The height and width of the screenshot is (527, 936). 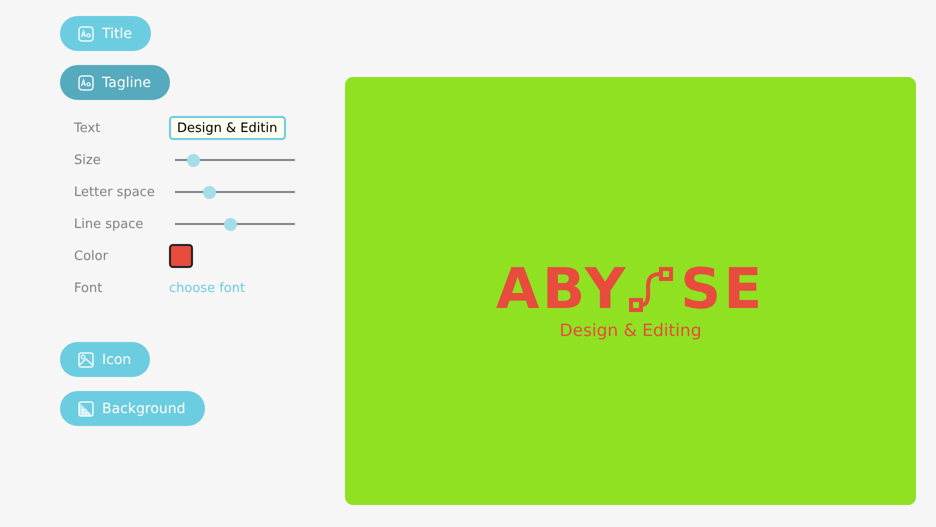 I want to click on section-button: Title, so click(x=106, y=33).